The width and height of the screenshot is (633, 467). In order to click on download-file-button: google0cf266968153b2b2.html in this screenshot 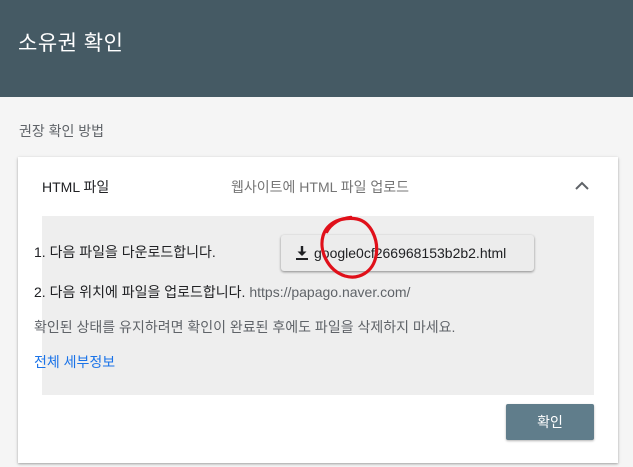, I will do `click(407, 253)`.